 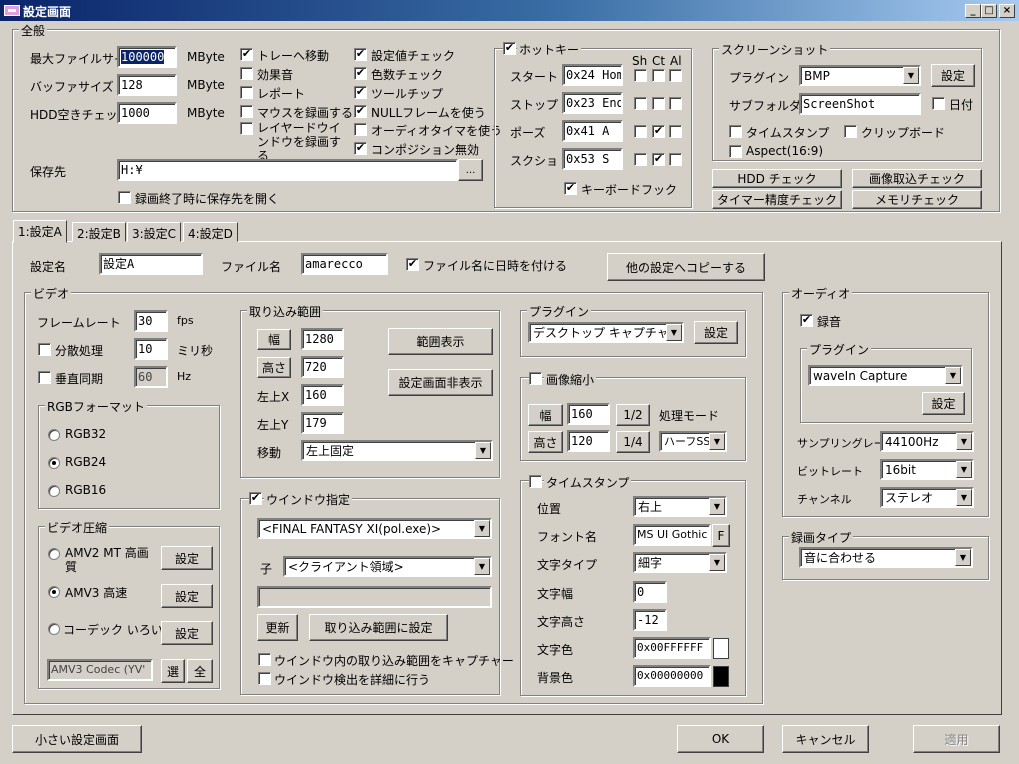 What do you see at coordinates (672, 648) in the screenshot?
I see `ts-fg-input: 0x00FFFFFF` at bounding box center [672, 648].